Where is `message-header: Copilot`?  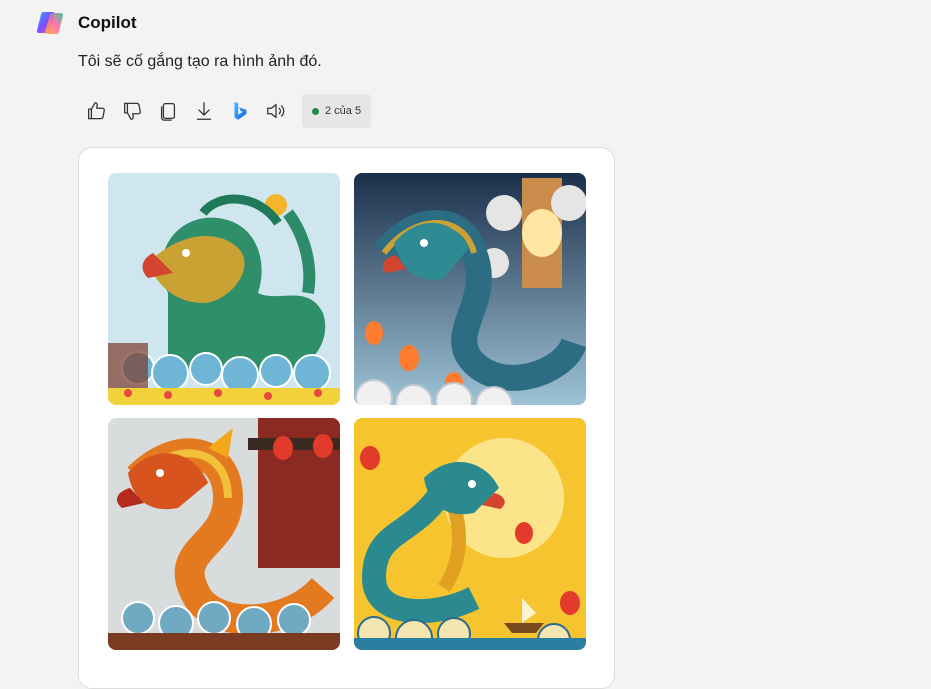
message-header: Copilot is located at coordinates (86, 23).